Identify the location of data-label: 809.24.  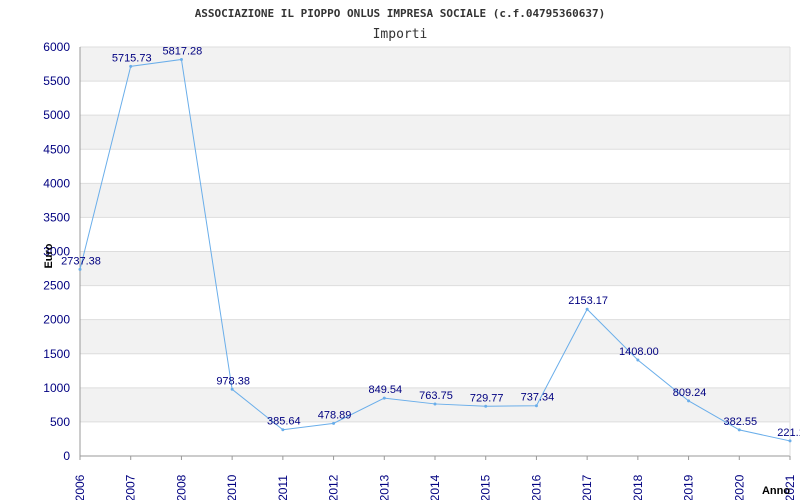
(690, 393).